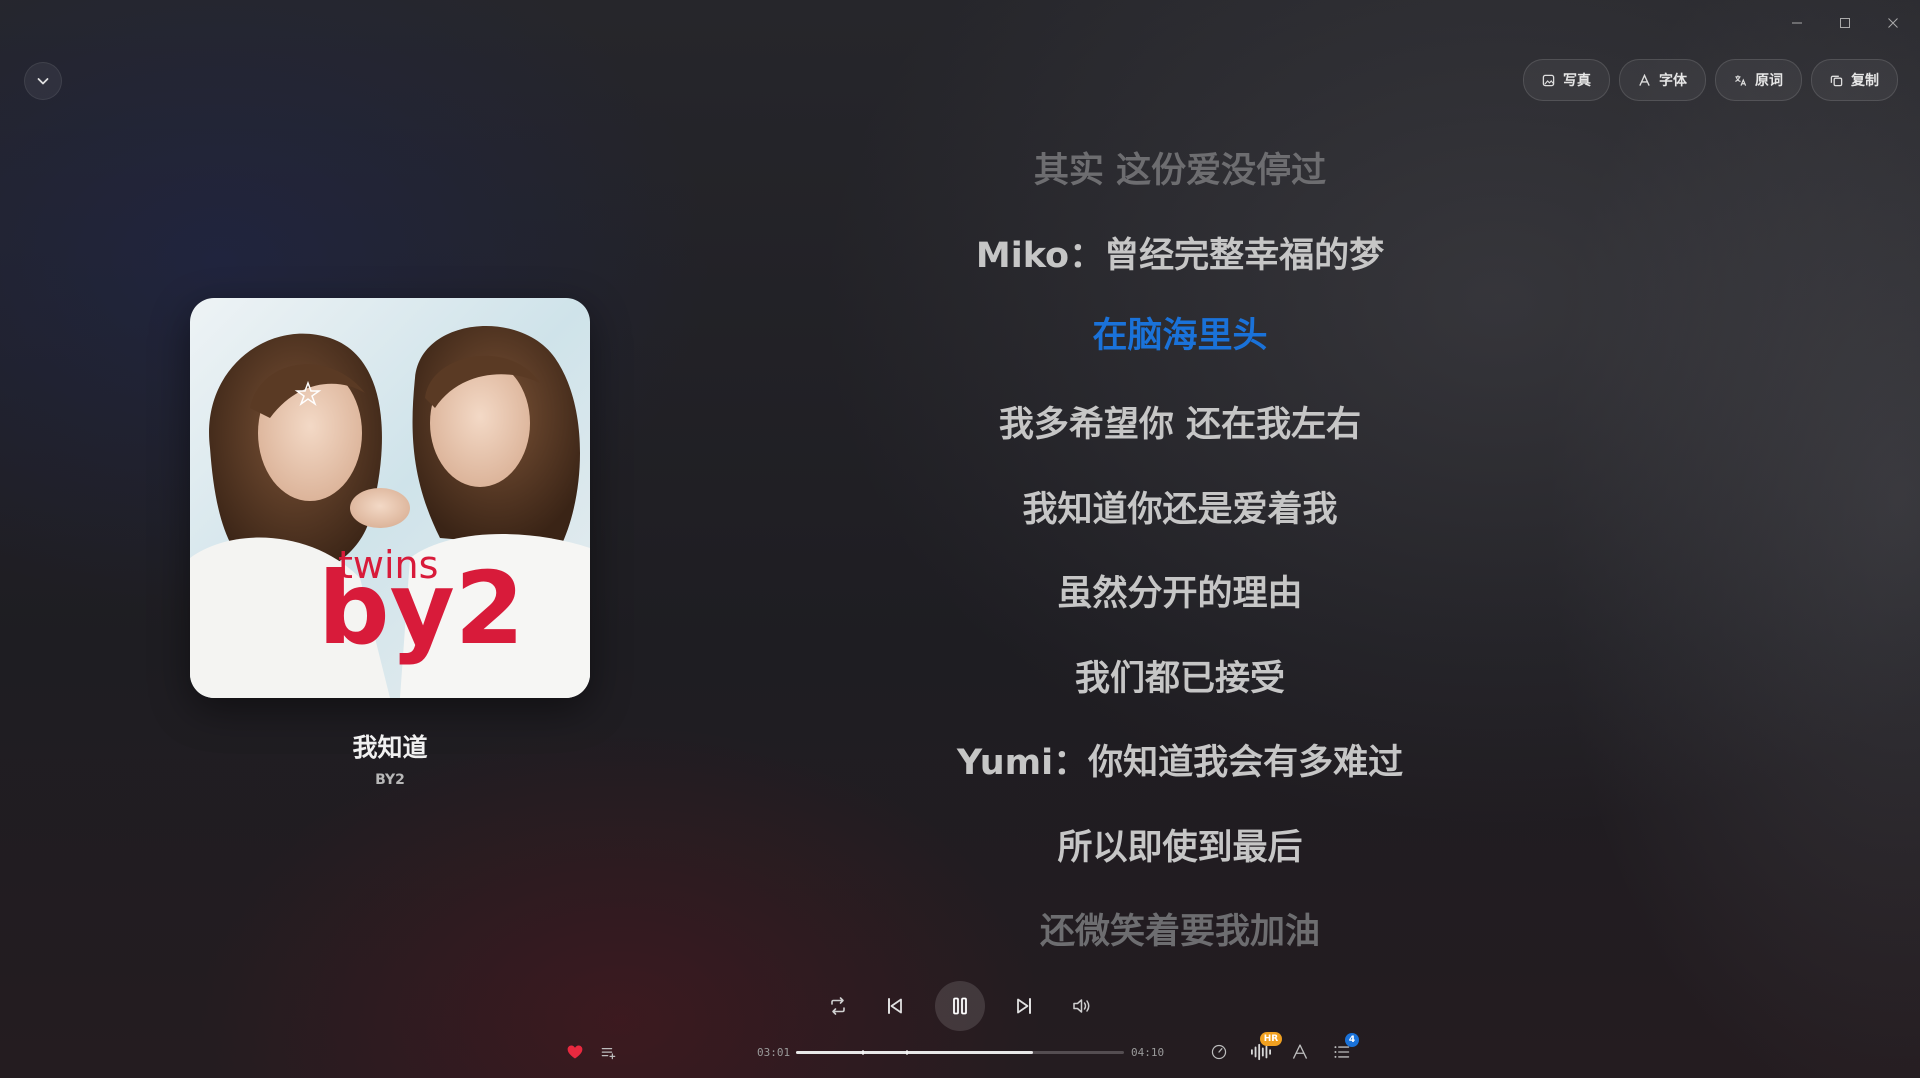 This screenshot has height=1078, width=1920. I want to click on album-art-image: twins by2, so click(390, 498).